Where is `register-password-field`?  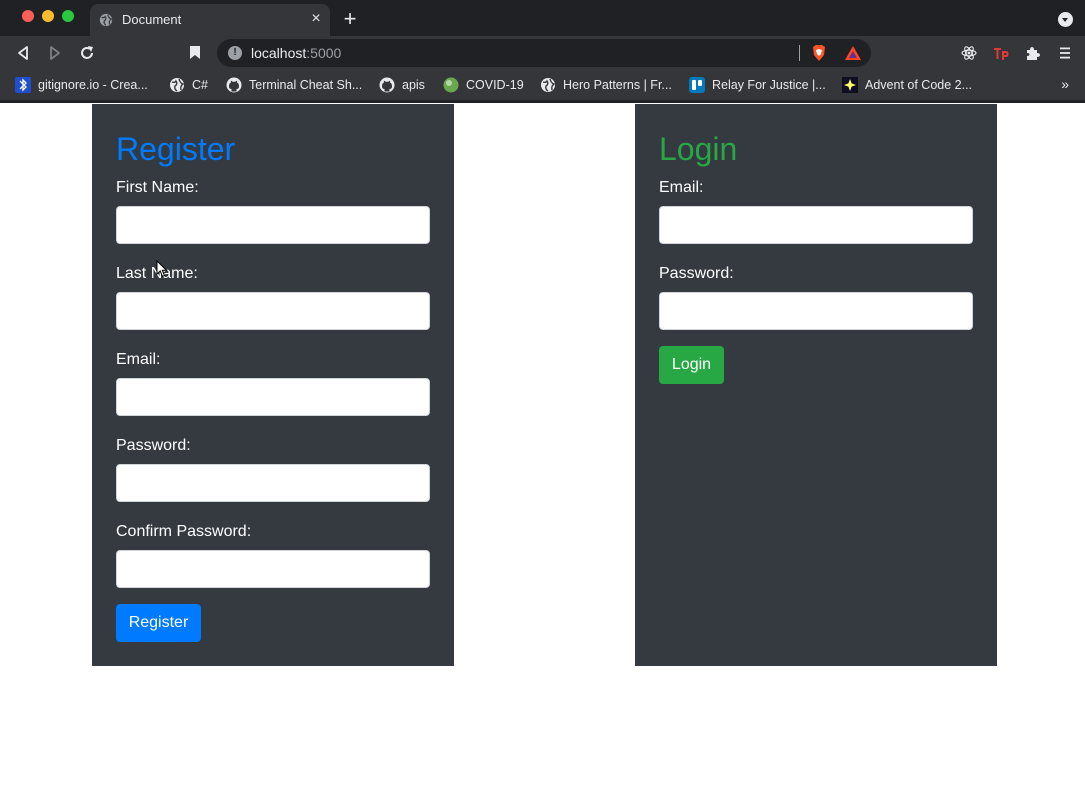 register-password-field is located at coordinates (273, 483).